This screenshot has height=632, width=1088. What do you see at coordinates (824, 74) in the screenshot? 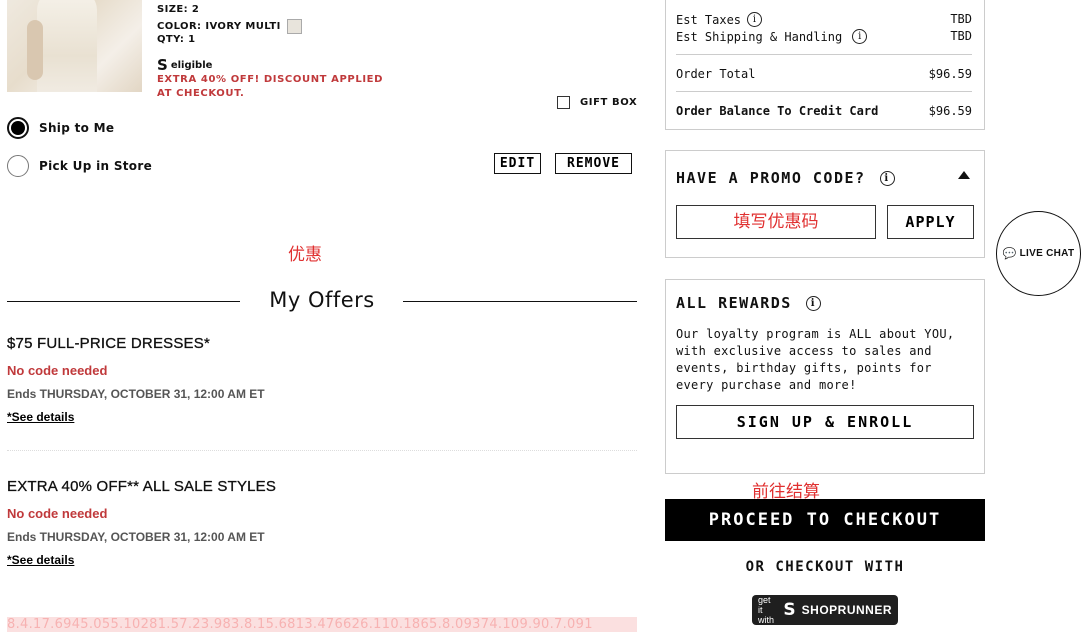
I see `order-total-row: Order Total $96.59` at bounding box center [824, 74].